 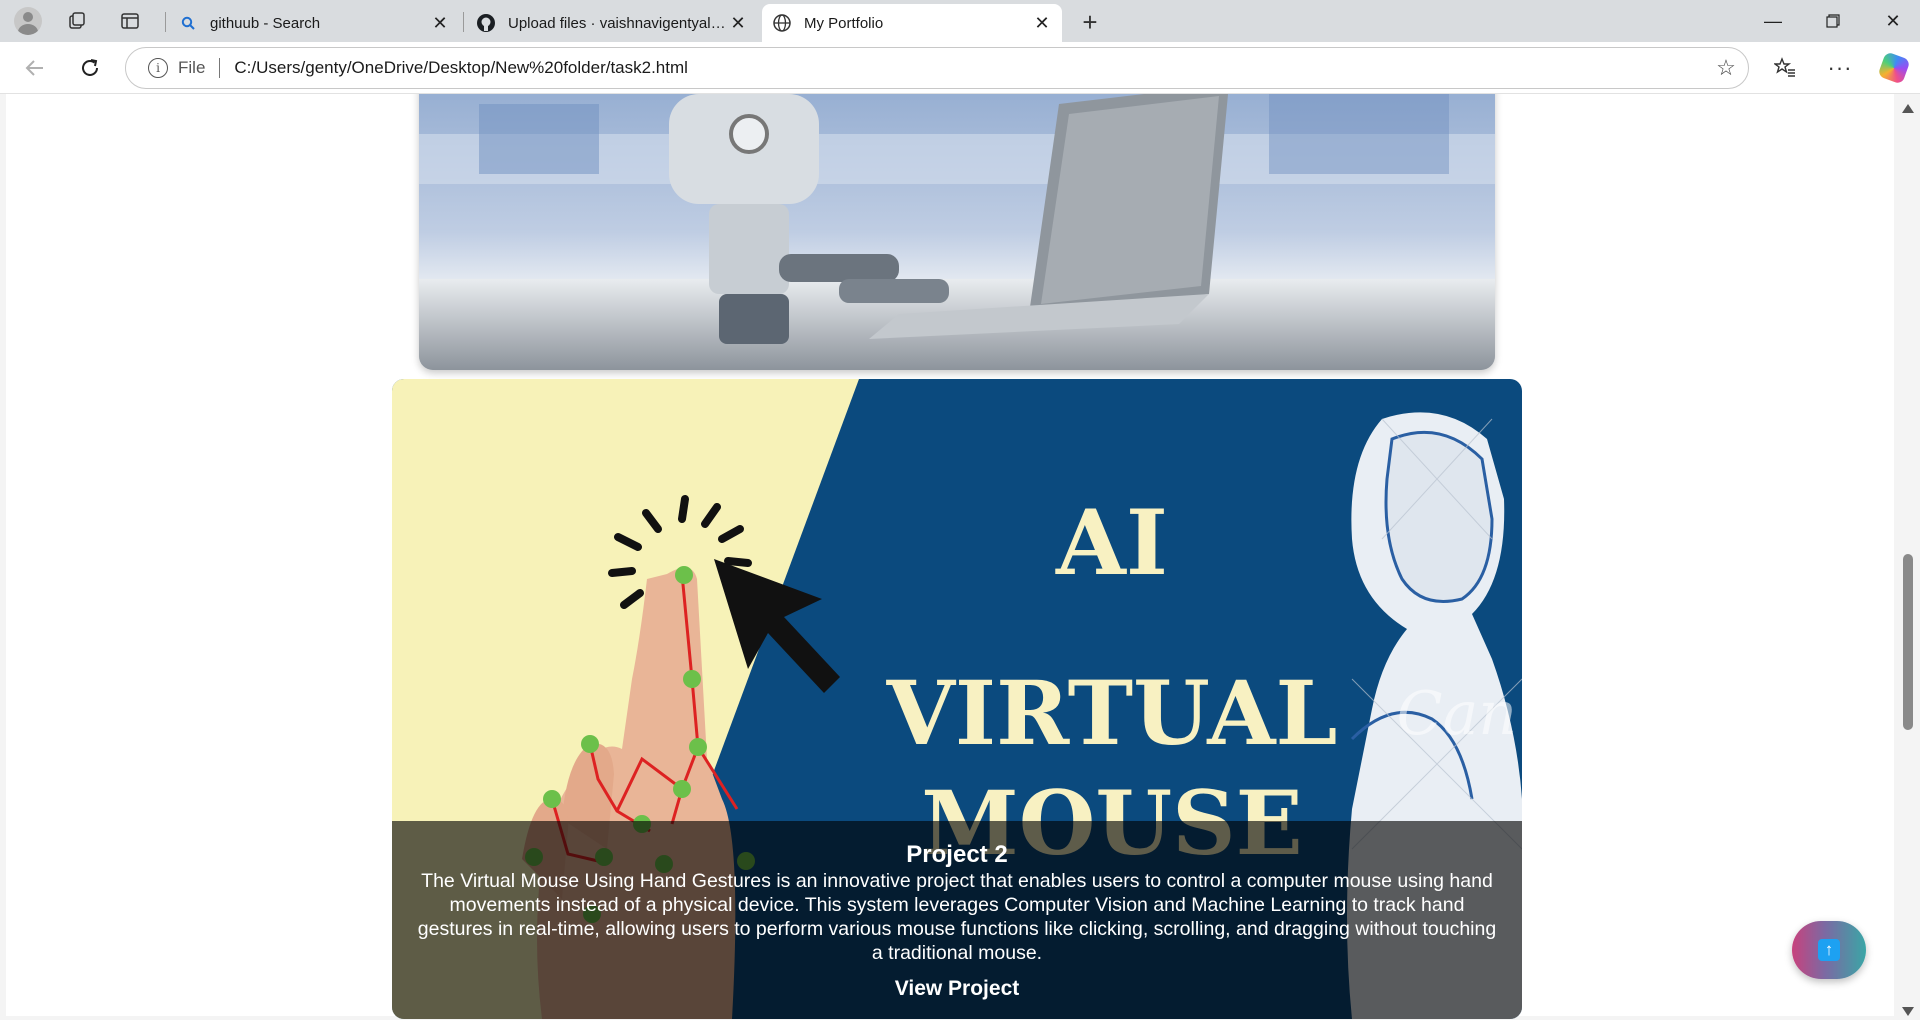 I want to click on scrollbar, so click(x=1907, y=557).